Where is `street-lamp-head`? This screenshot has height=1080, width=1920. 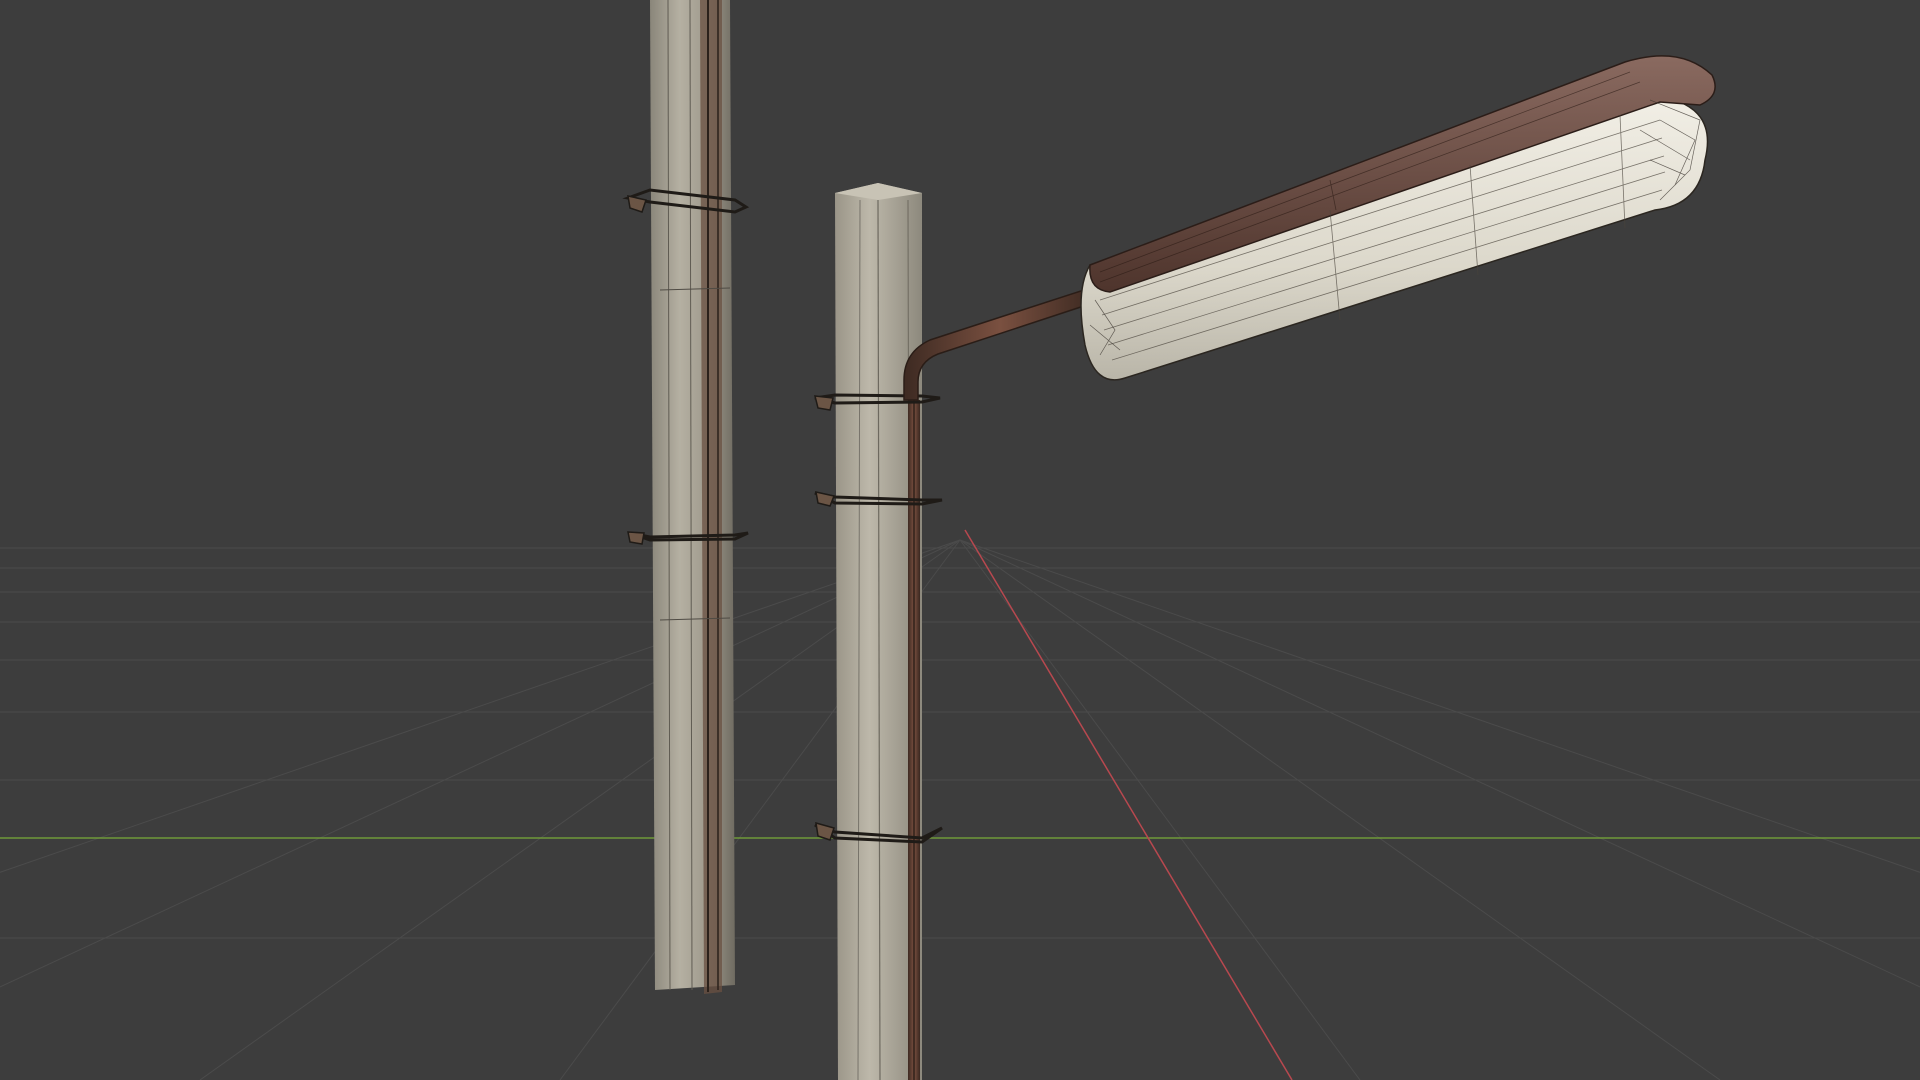 street-lamp-head is located at coordinates (1398, 218).